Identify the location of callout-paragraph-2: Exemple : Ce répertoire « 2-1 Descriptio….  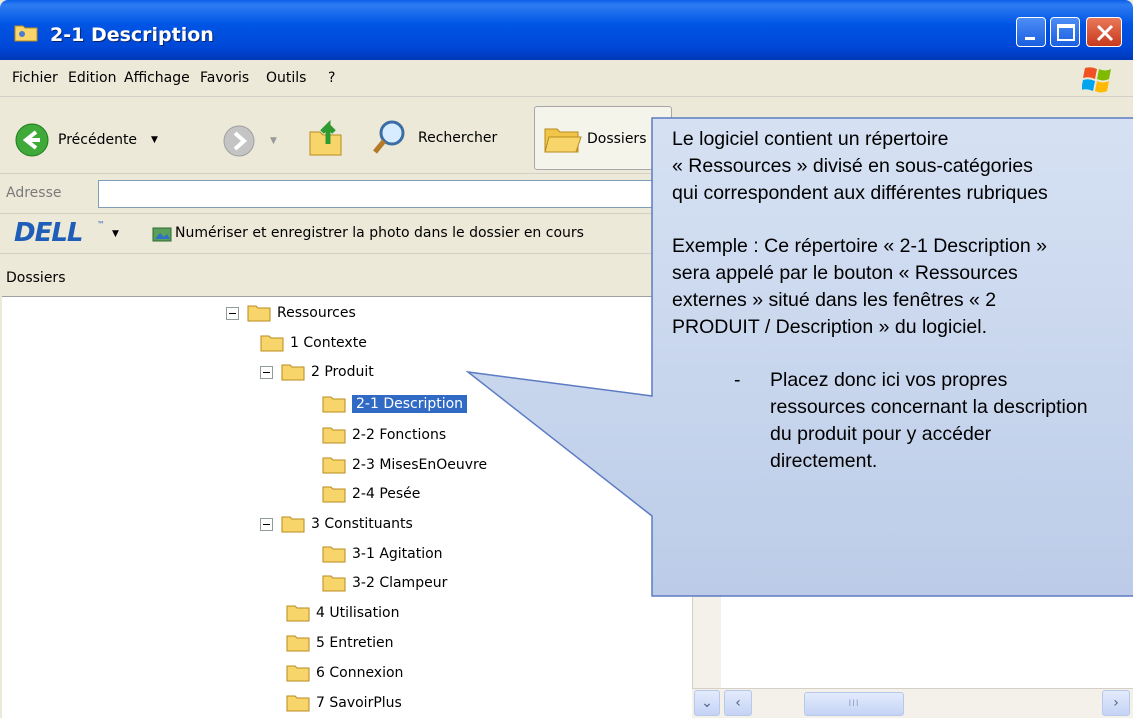
(902, 287).